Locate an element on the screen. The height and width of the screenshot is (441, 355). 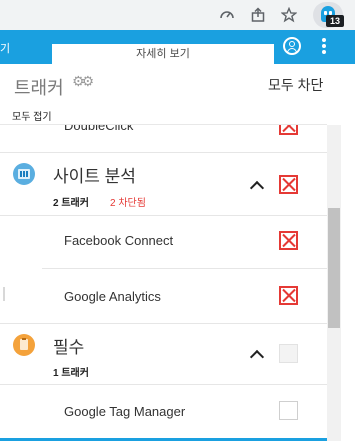
block-toggle-unchecked is located at coordinates (288, 410).